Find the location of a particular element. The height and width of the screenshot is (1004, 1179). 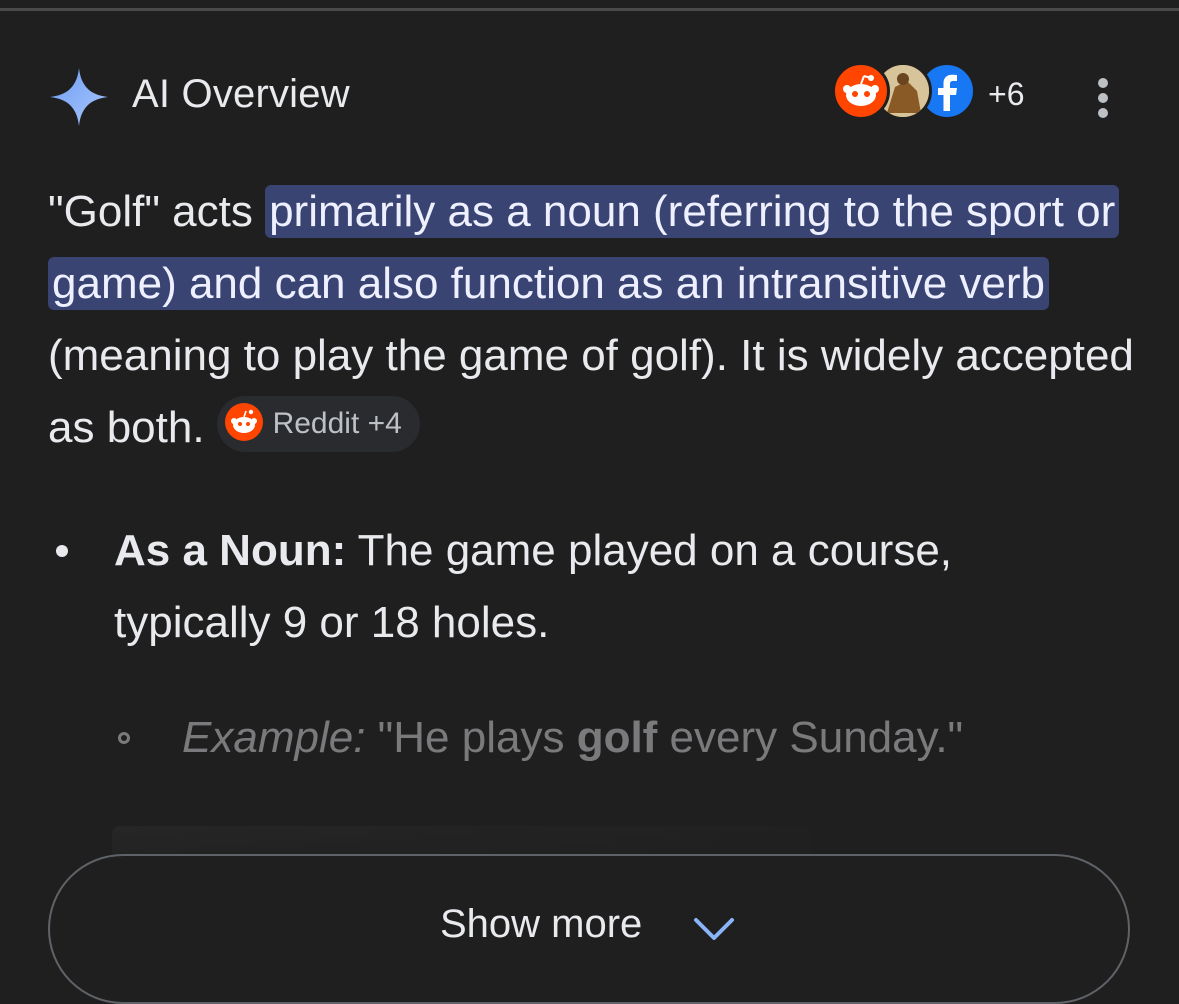

example-pre: "He plays is located at coordinates (471, 737).